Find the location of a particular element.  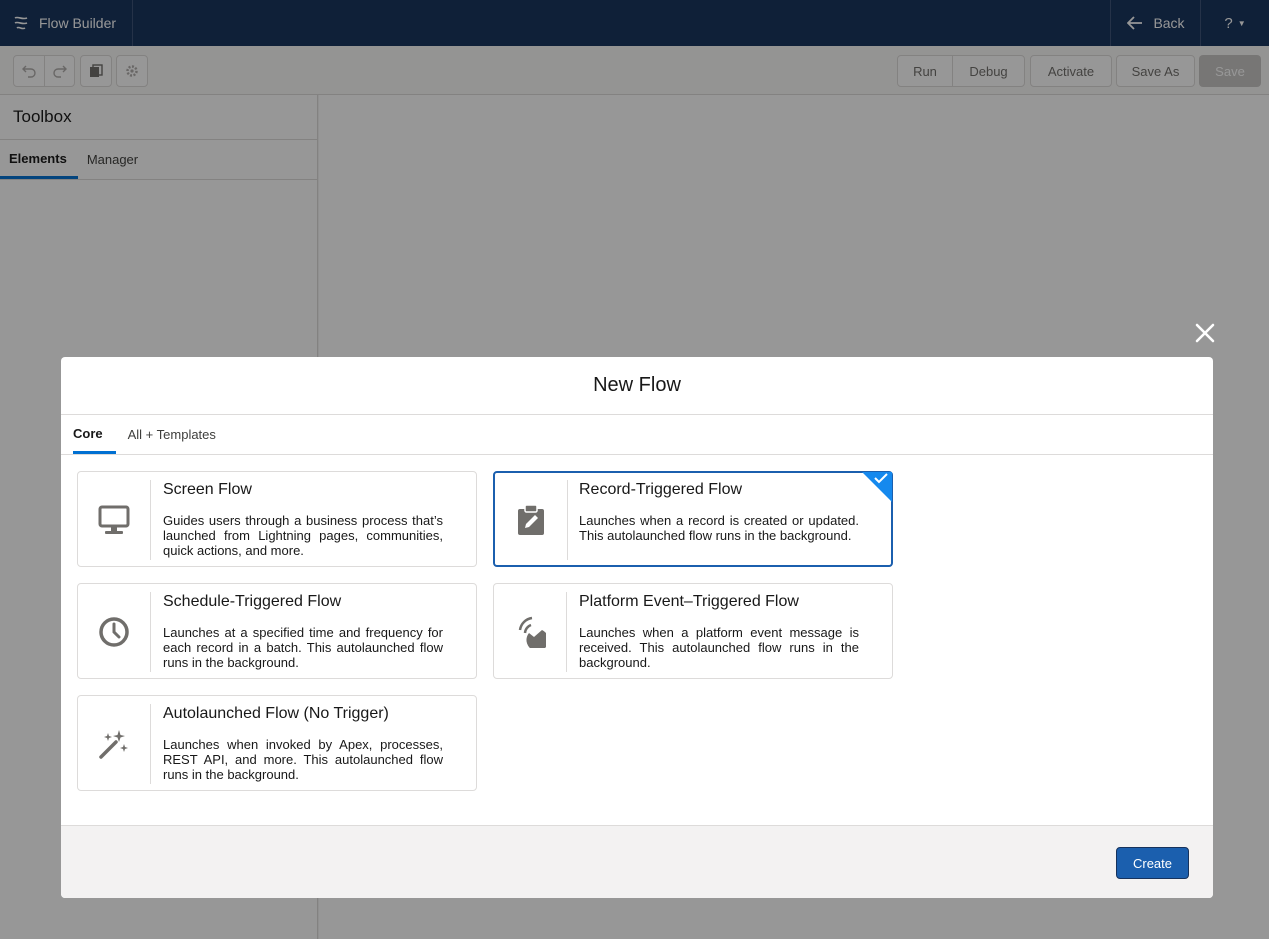

desktop-icon is located at coordinates (114, 519).